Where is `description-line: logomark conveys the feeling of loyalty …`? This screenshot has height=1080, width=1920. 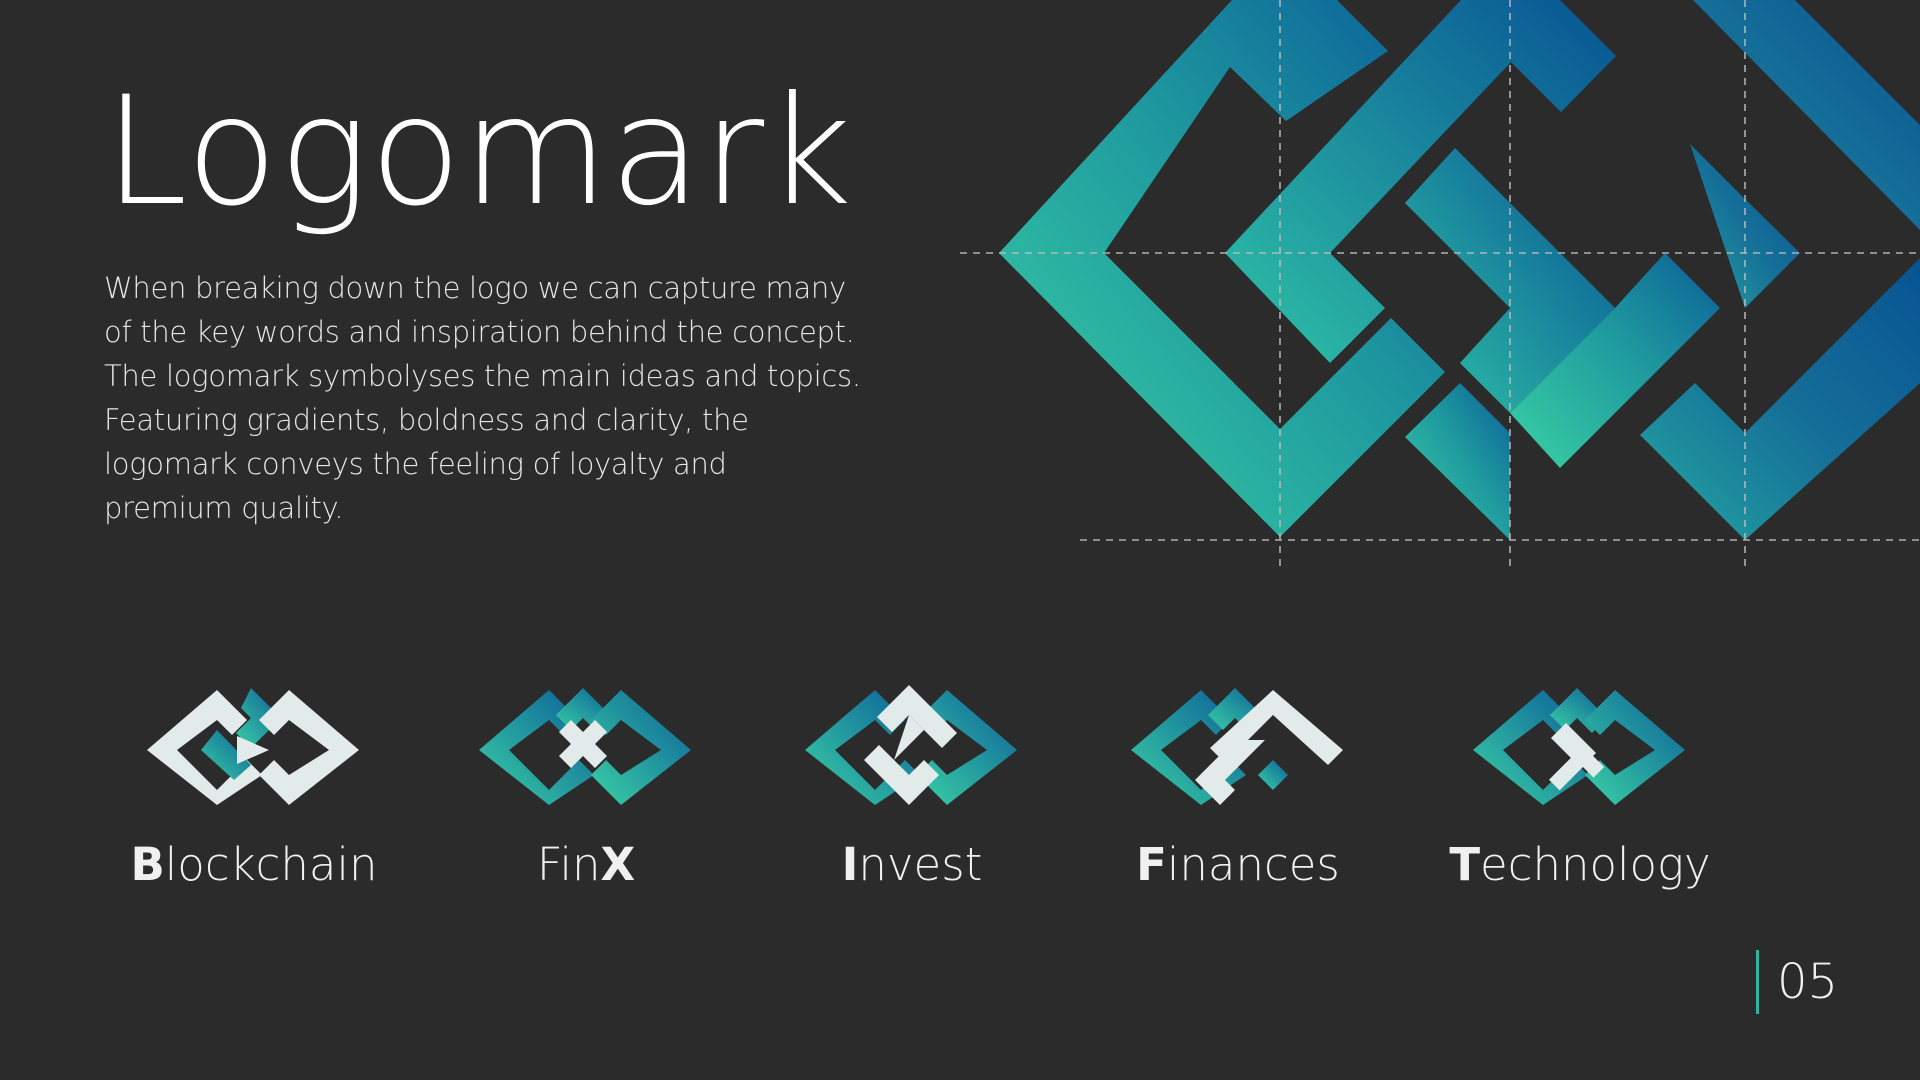 description-line: logomark conveys the feeling of loyalty … is located at coordinates (415, 464).